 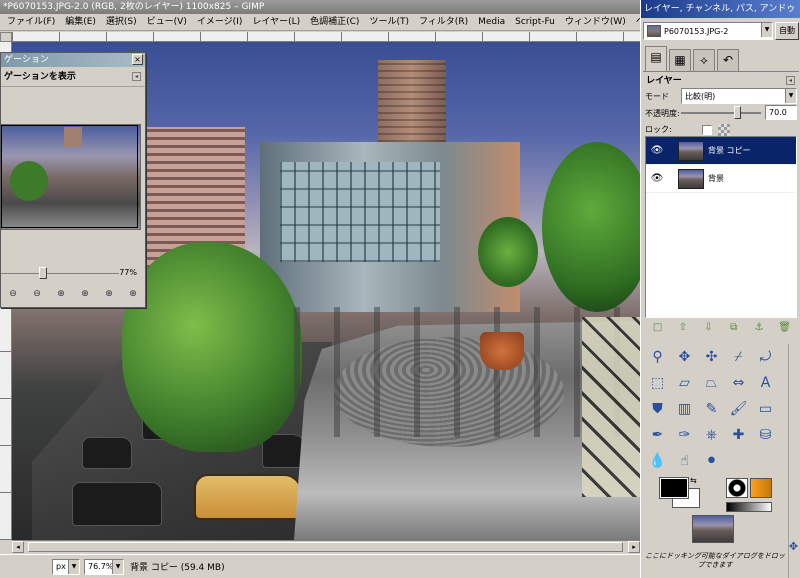 What do you see at coordinates (18, 547) in the screenshot?
I see `scroll-left-icon: ◂` at bounding box center [18, 547].